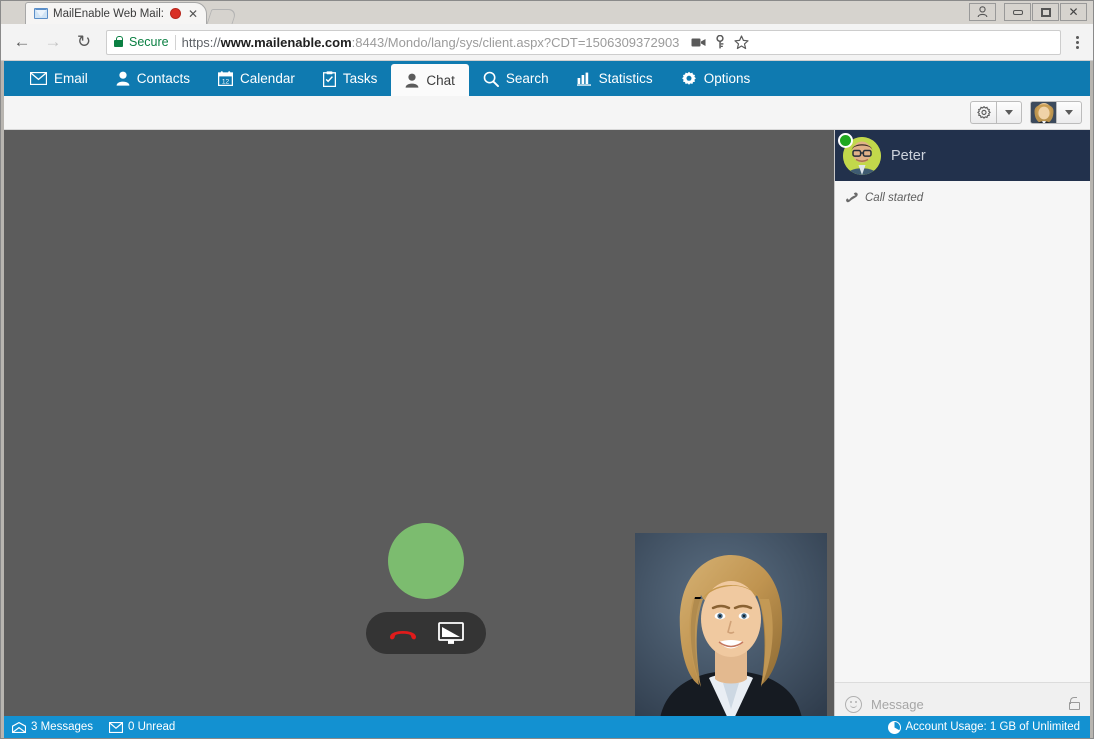 This screenshot has height=739, width=1094. I want to click on magnifier-icon, so click(491, 79).